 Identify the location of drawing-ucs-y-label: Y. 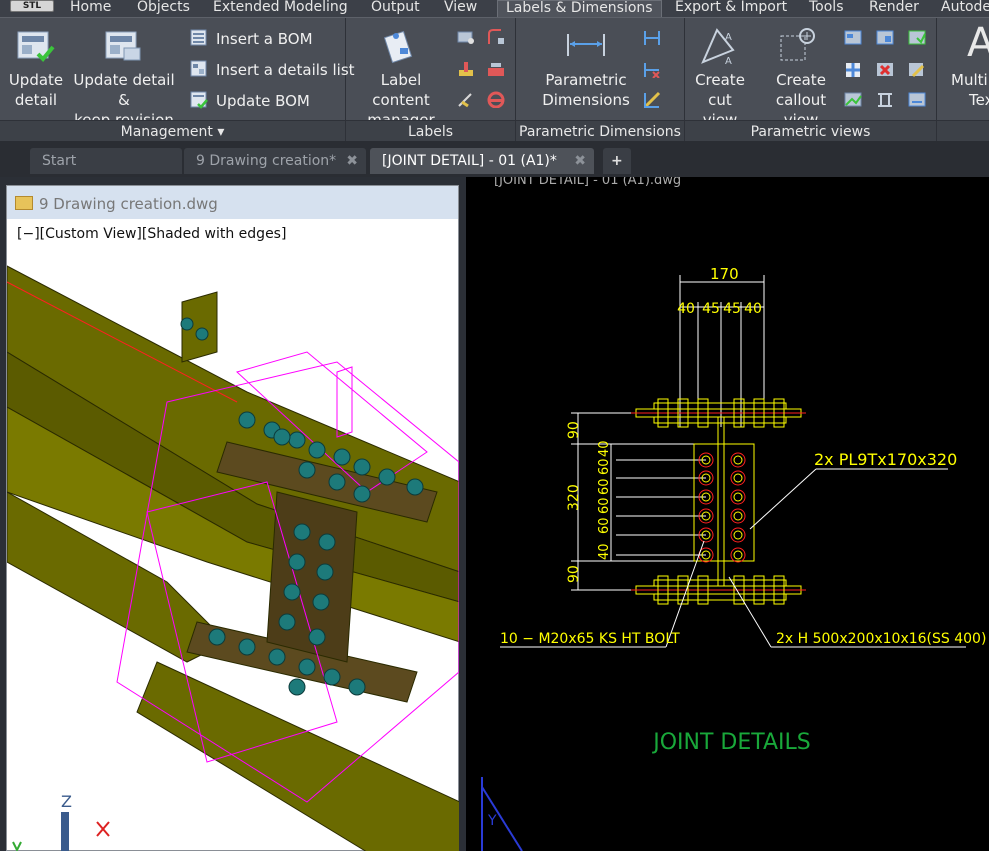
(492, 821).